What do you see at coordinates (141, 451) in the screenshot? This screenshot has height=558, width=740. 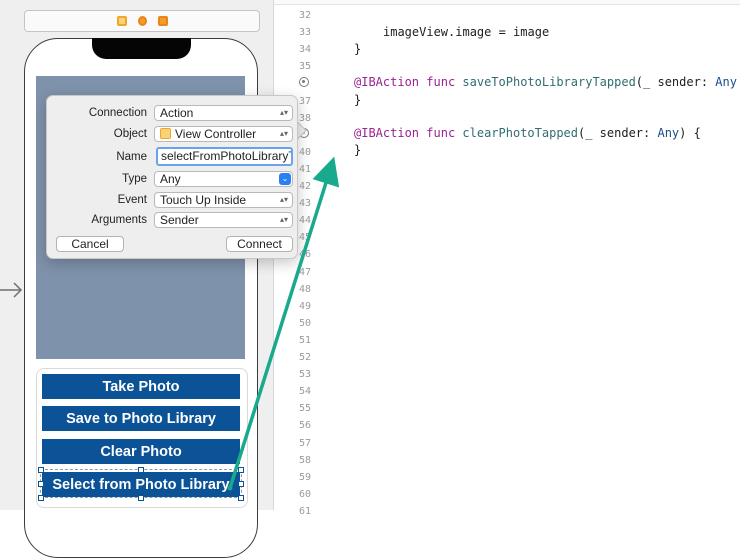 I see `clear-photo-button: Clear Photo` at bounding box center [141, 451].